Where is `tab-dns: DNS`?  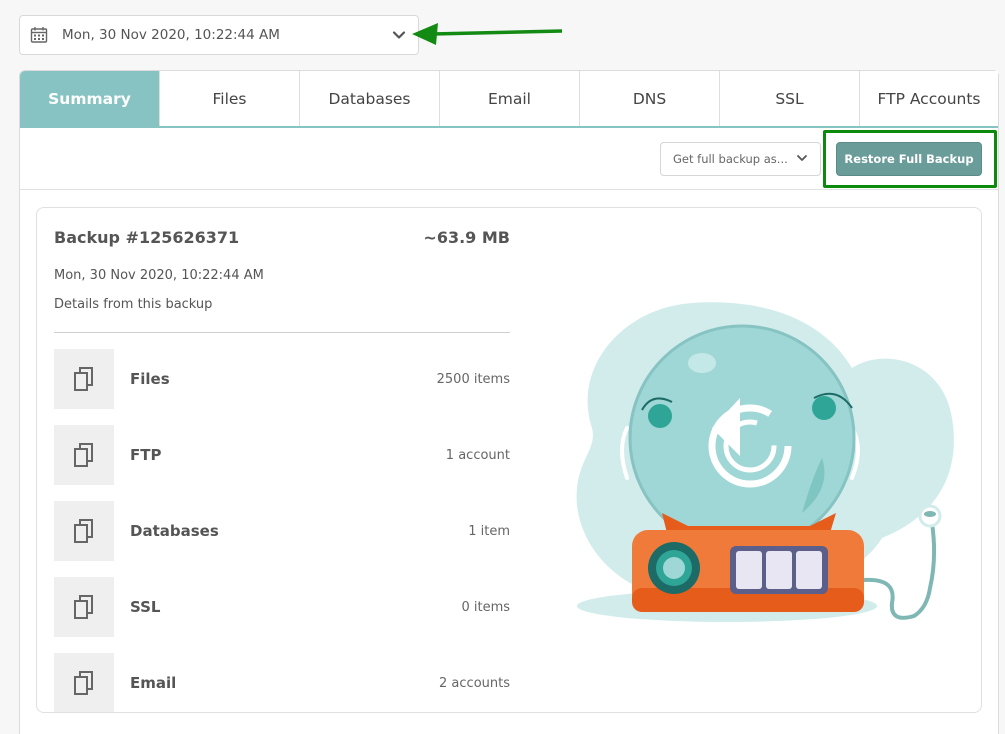
tab-dns: DNS is located at coordinates (650, 98).